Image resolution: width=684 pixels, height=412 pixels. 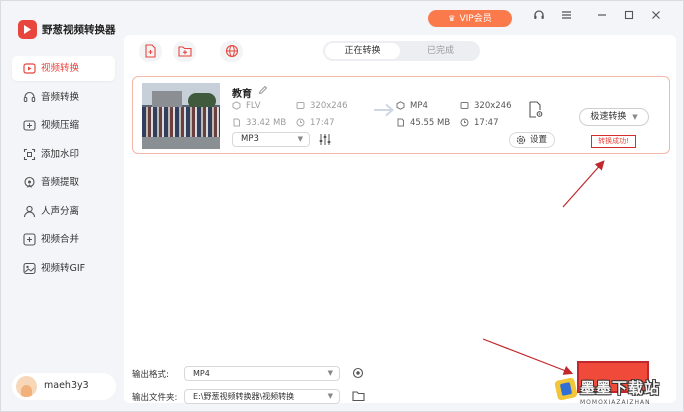 What do you see at coordinates (322, 123) in the screenshot?
I see `source-duration: 17:47` at bounding box center [322, 123].